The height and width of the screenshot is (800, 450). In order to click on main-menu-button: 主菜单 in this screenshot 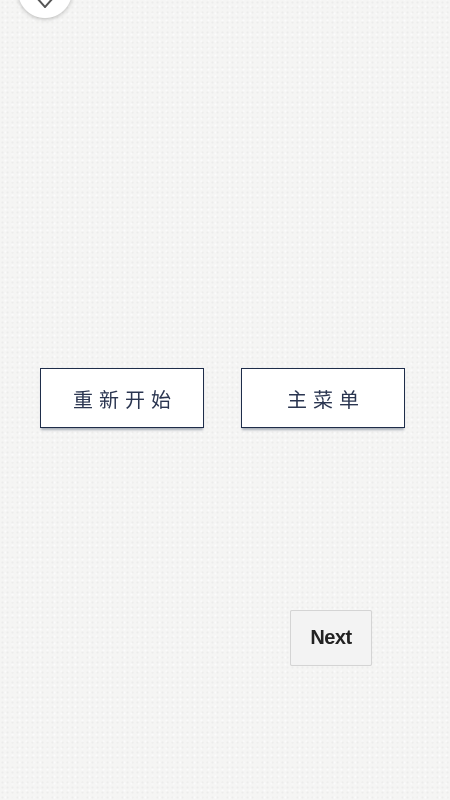, I will do `click(323, 398)`.